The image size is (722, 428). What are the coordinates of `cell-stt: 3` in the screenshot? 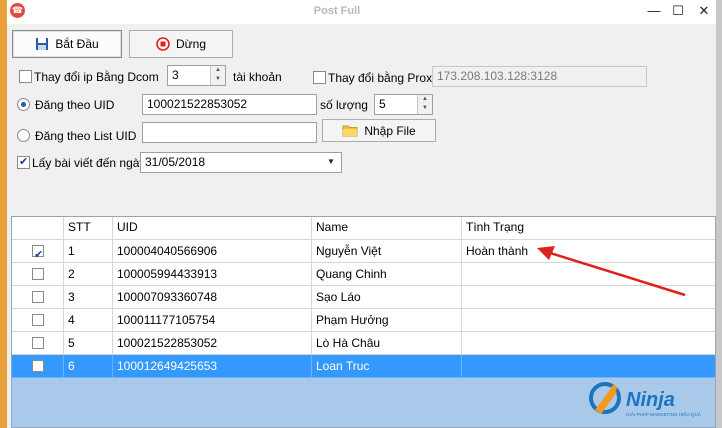 It's located at (88, 297).